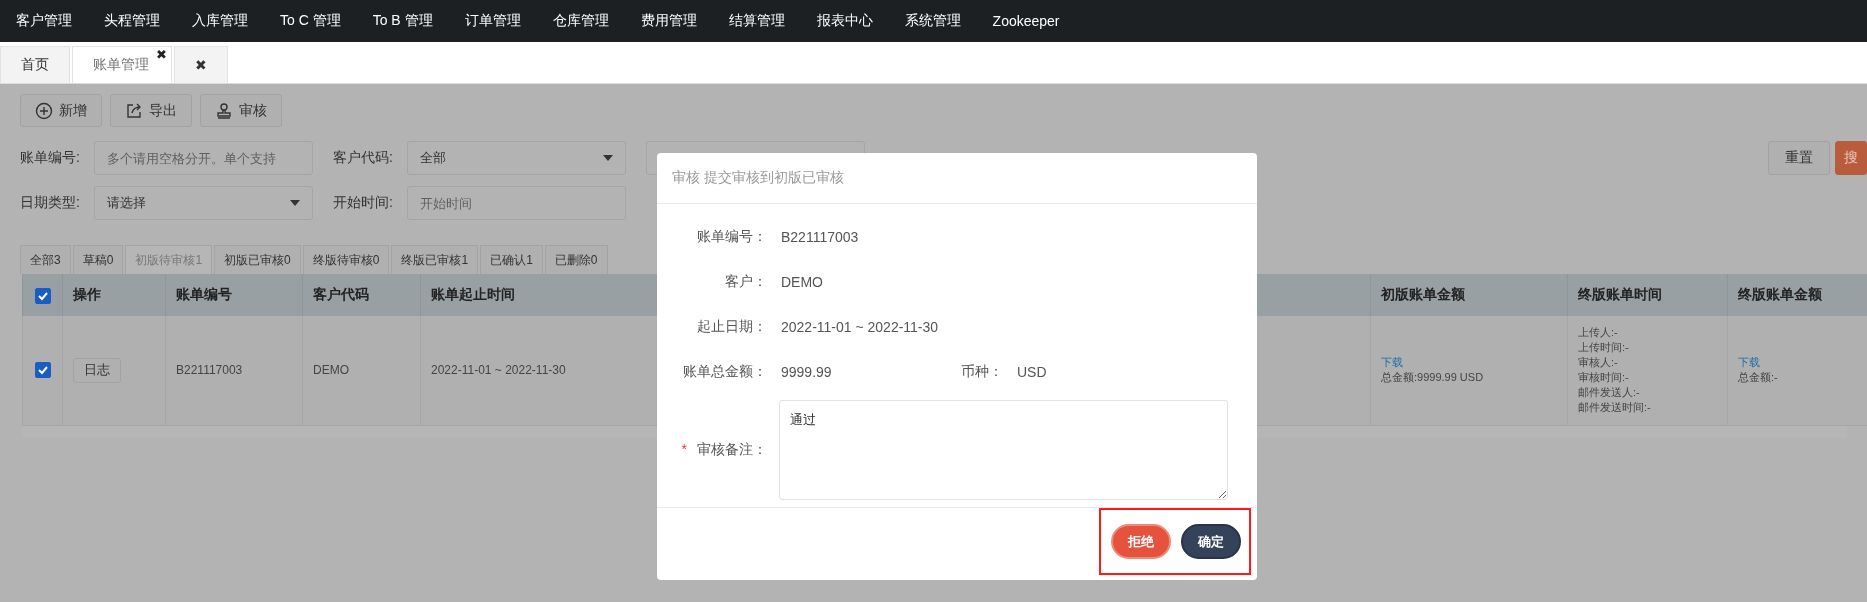 The width and height of the screenshot is (1867, 602). What do you see at coordinates (1758, 377) in the screenshot?
I see `table-cell: 总金额:-` at bounding box center [1758, 377].